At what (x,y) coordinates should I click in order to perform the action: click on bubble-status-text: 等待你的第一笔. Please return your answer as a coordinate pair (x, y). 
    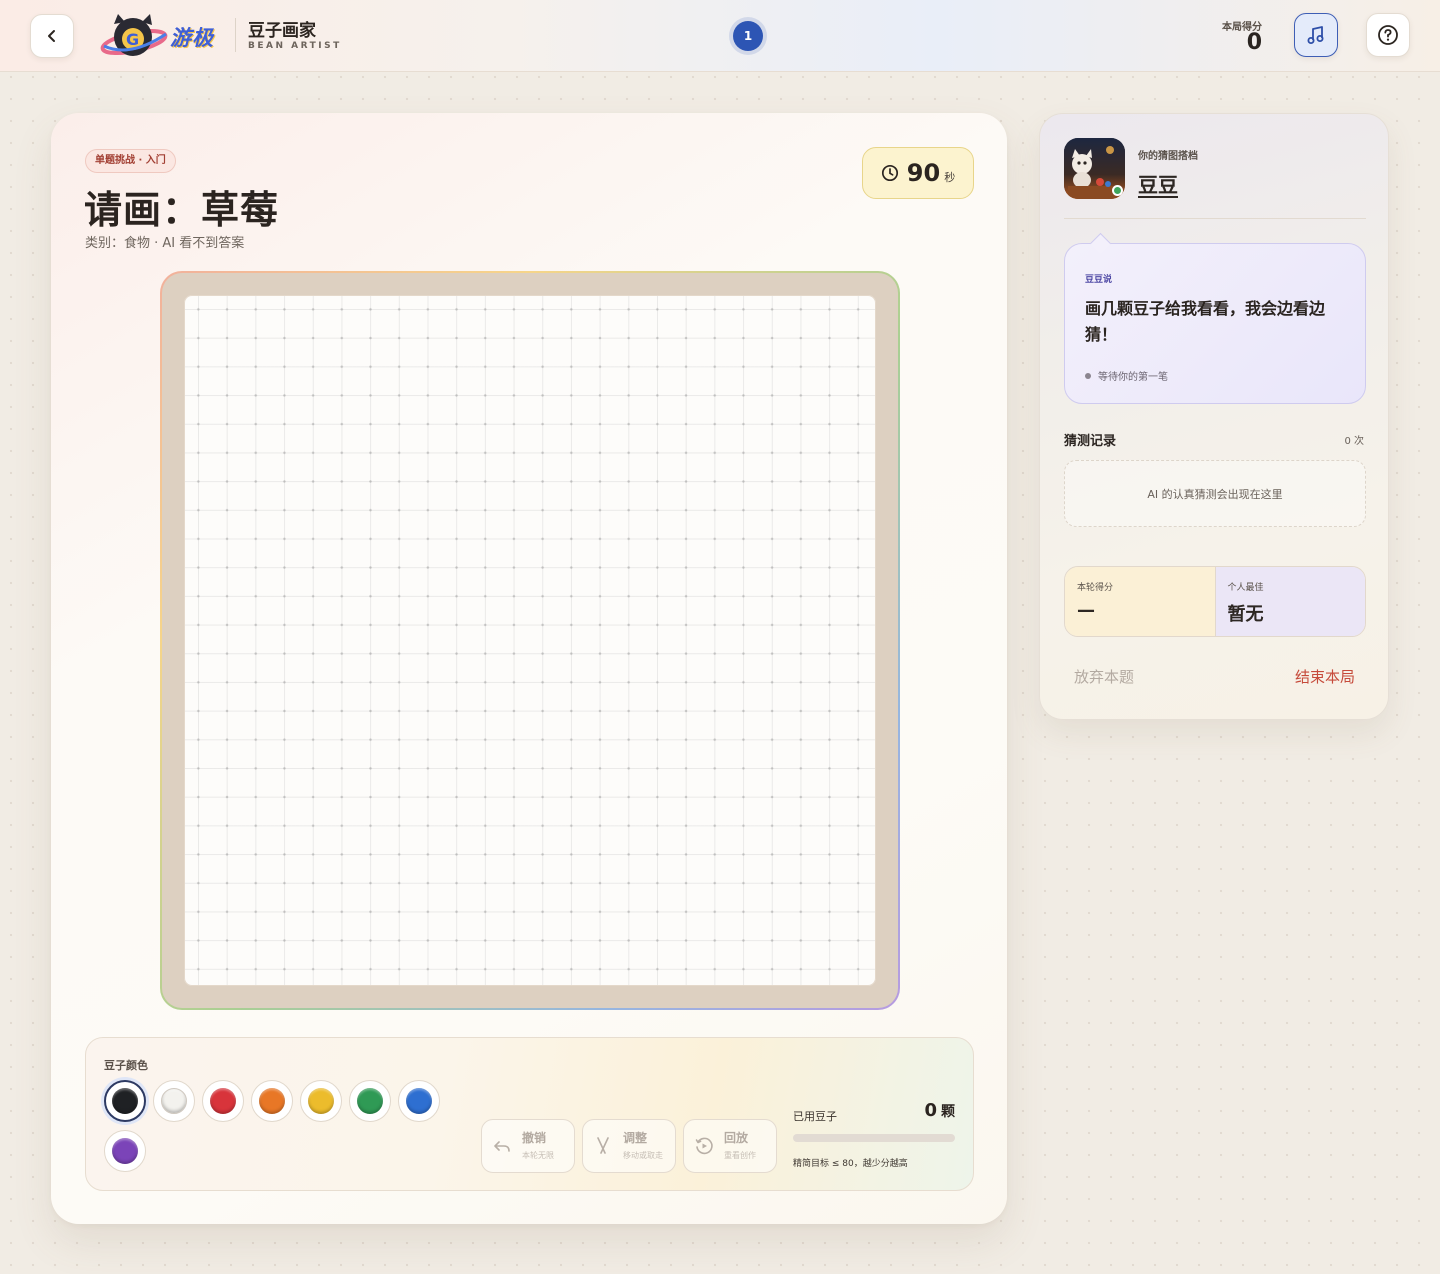
    Looking at the image, I should click on (1133, 377).